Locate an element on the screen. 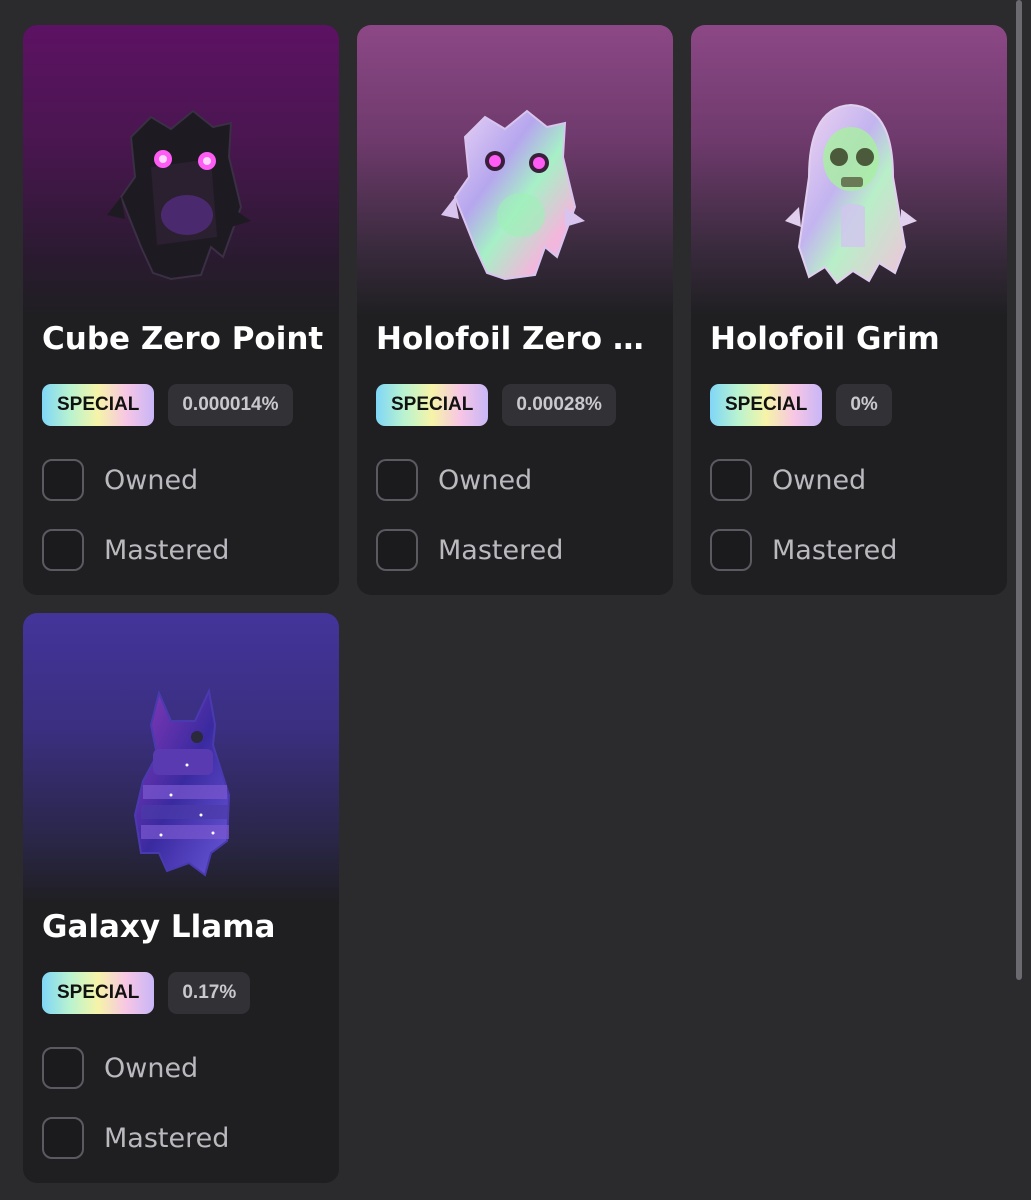 The height and width of the screenshot is (1200, 1031). item-title: Holofoil Zero Point is located at coordinates (518, 339).